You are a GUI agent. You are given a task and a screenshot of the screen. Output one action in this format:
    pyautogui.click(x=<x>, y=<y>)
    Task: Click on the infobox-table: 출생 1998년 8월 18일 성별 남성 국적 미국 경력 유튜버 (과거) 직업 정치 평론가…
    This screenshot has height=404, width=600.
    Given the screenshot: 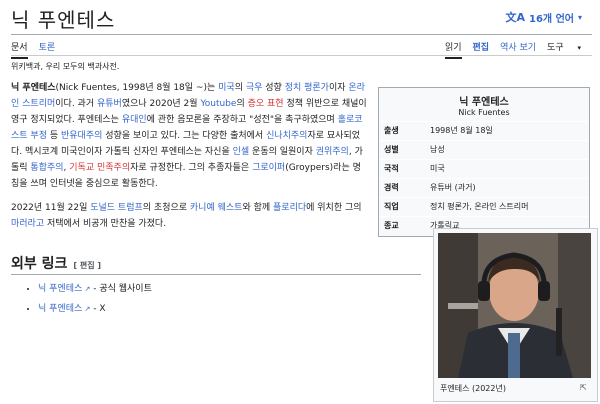 What is the action you would take?
    pyautogui.click(x=484, y=178)
    